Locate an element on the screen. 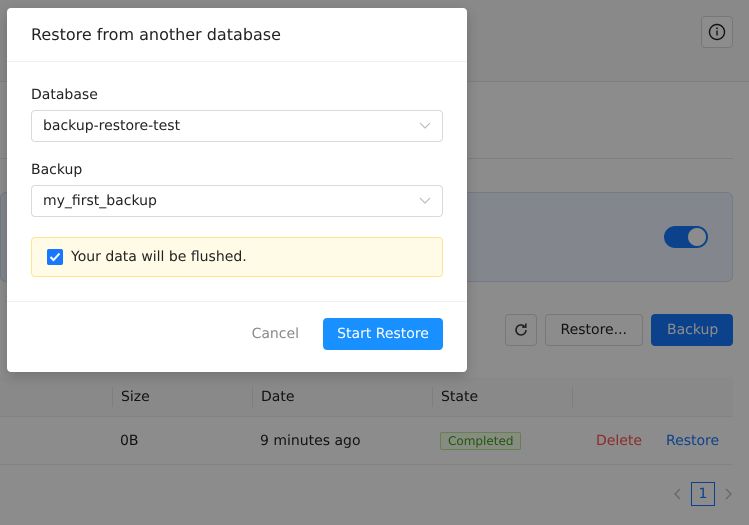  refresh-button is located at coordinates (520, 330).